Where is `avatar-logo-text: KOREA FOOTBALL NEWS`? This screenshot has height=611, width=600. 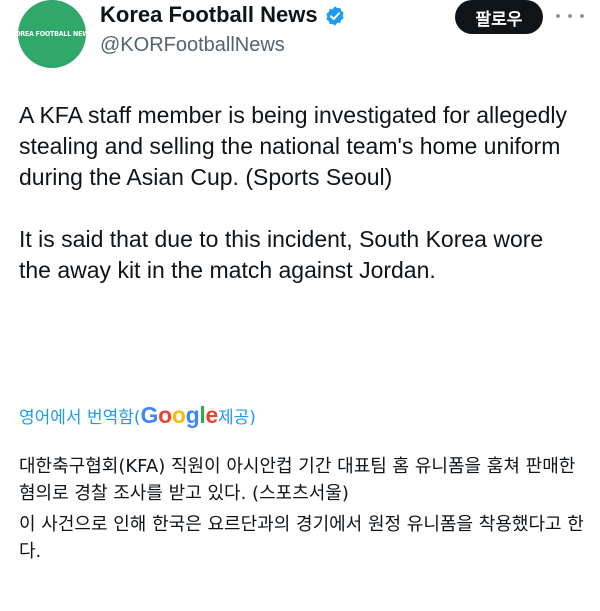 avatar-logo-text: KOREA FOOTBALL NEWS is located at coordinates (52, 33).